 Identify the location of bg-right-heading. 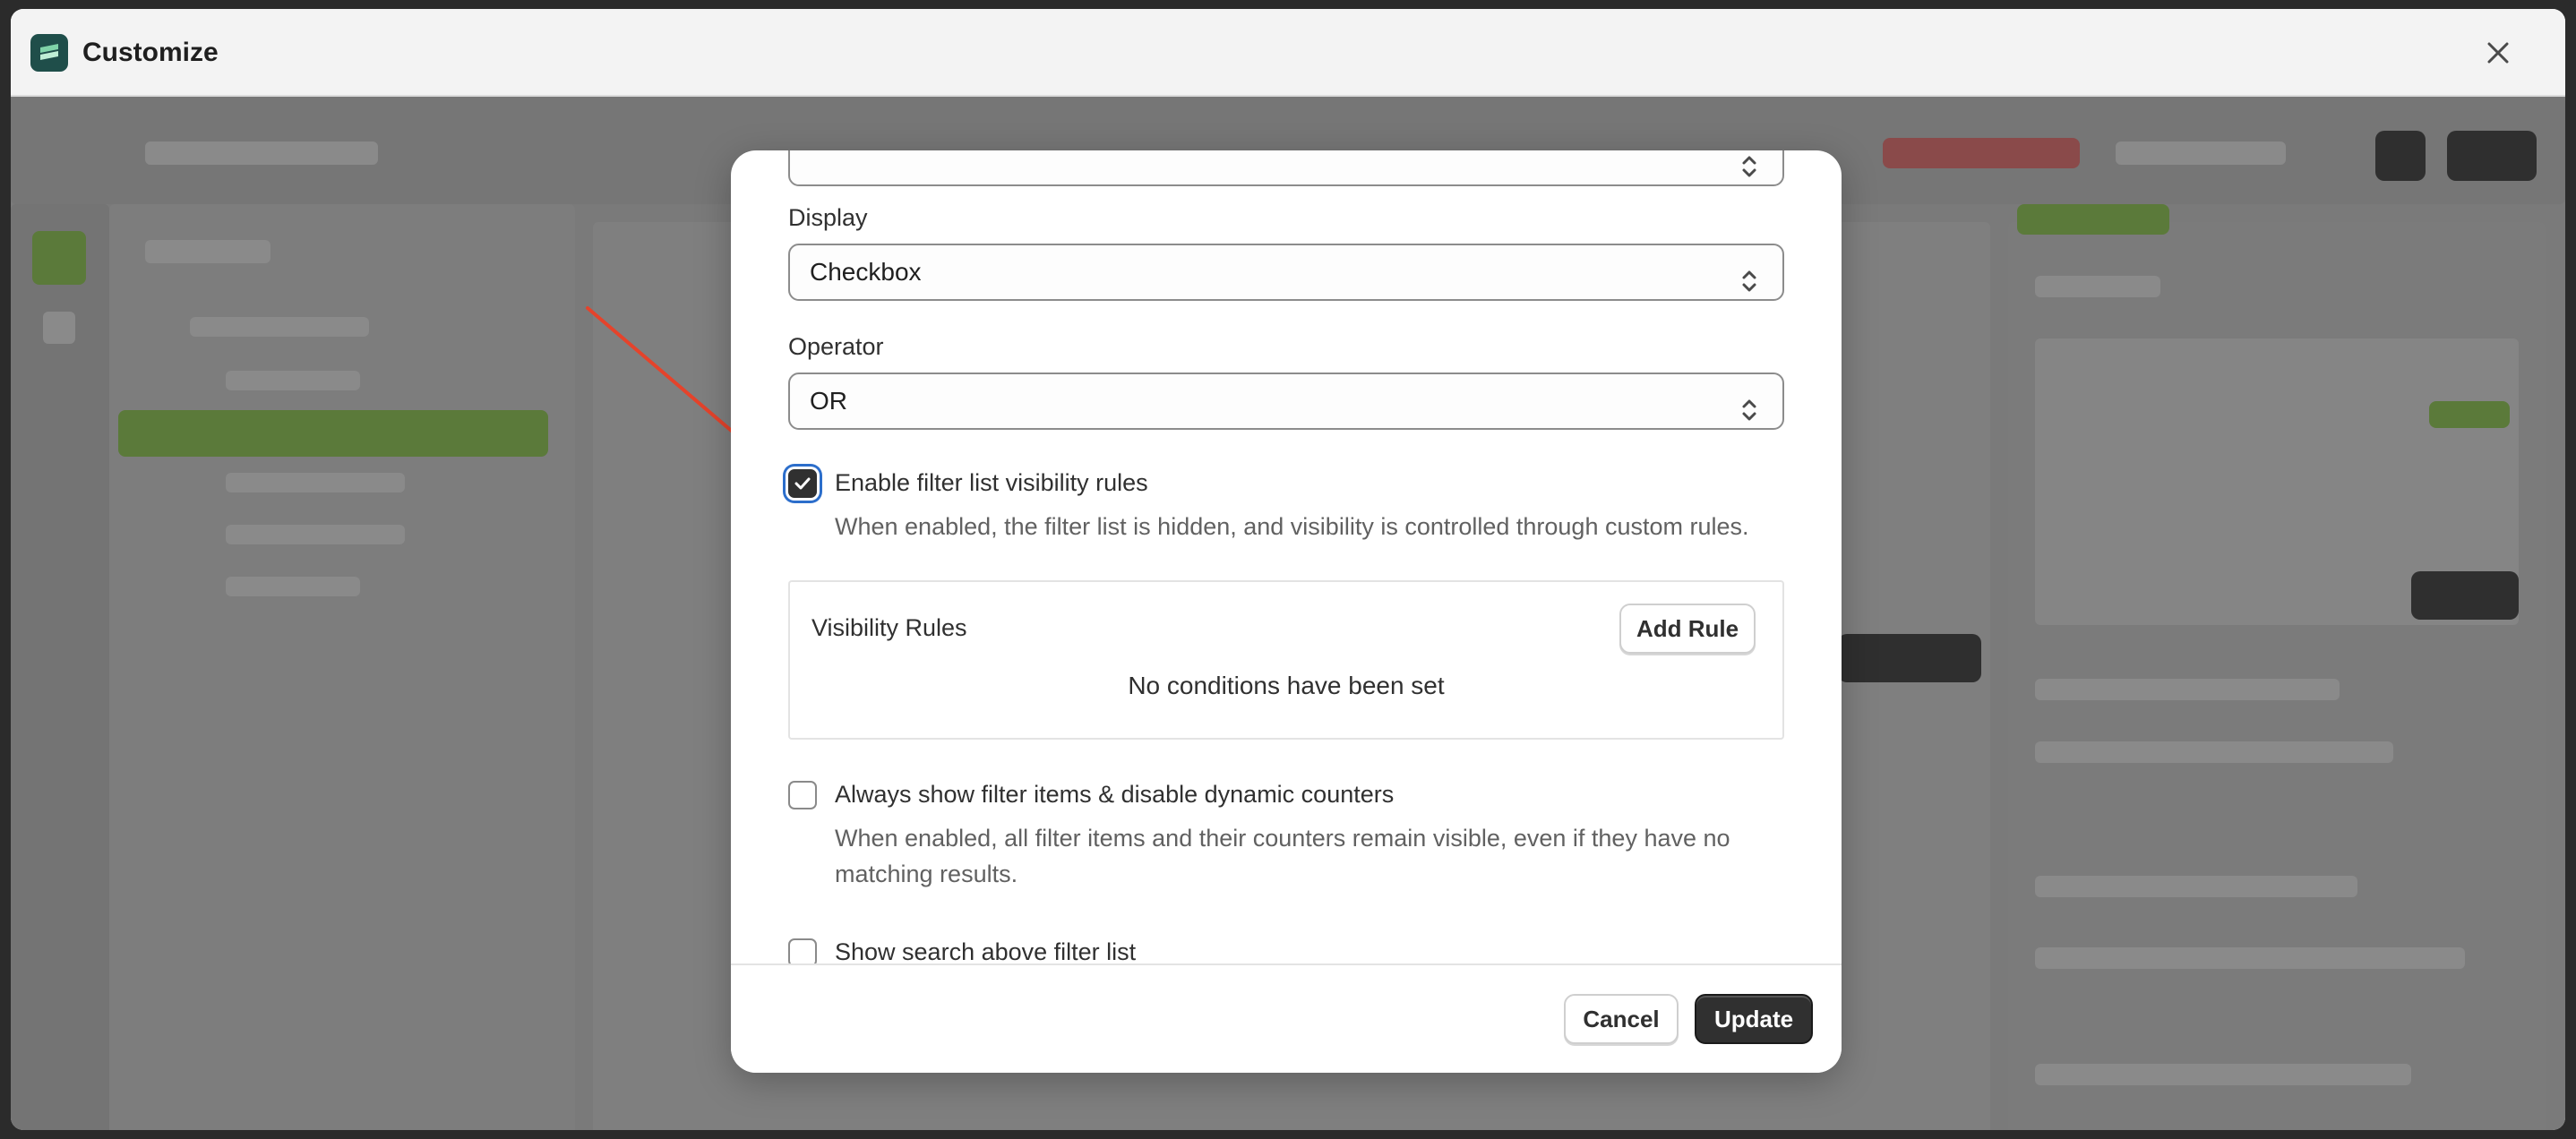
(2097, 286).